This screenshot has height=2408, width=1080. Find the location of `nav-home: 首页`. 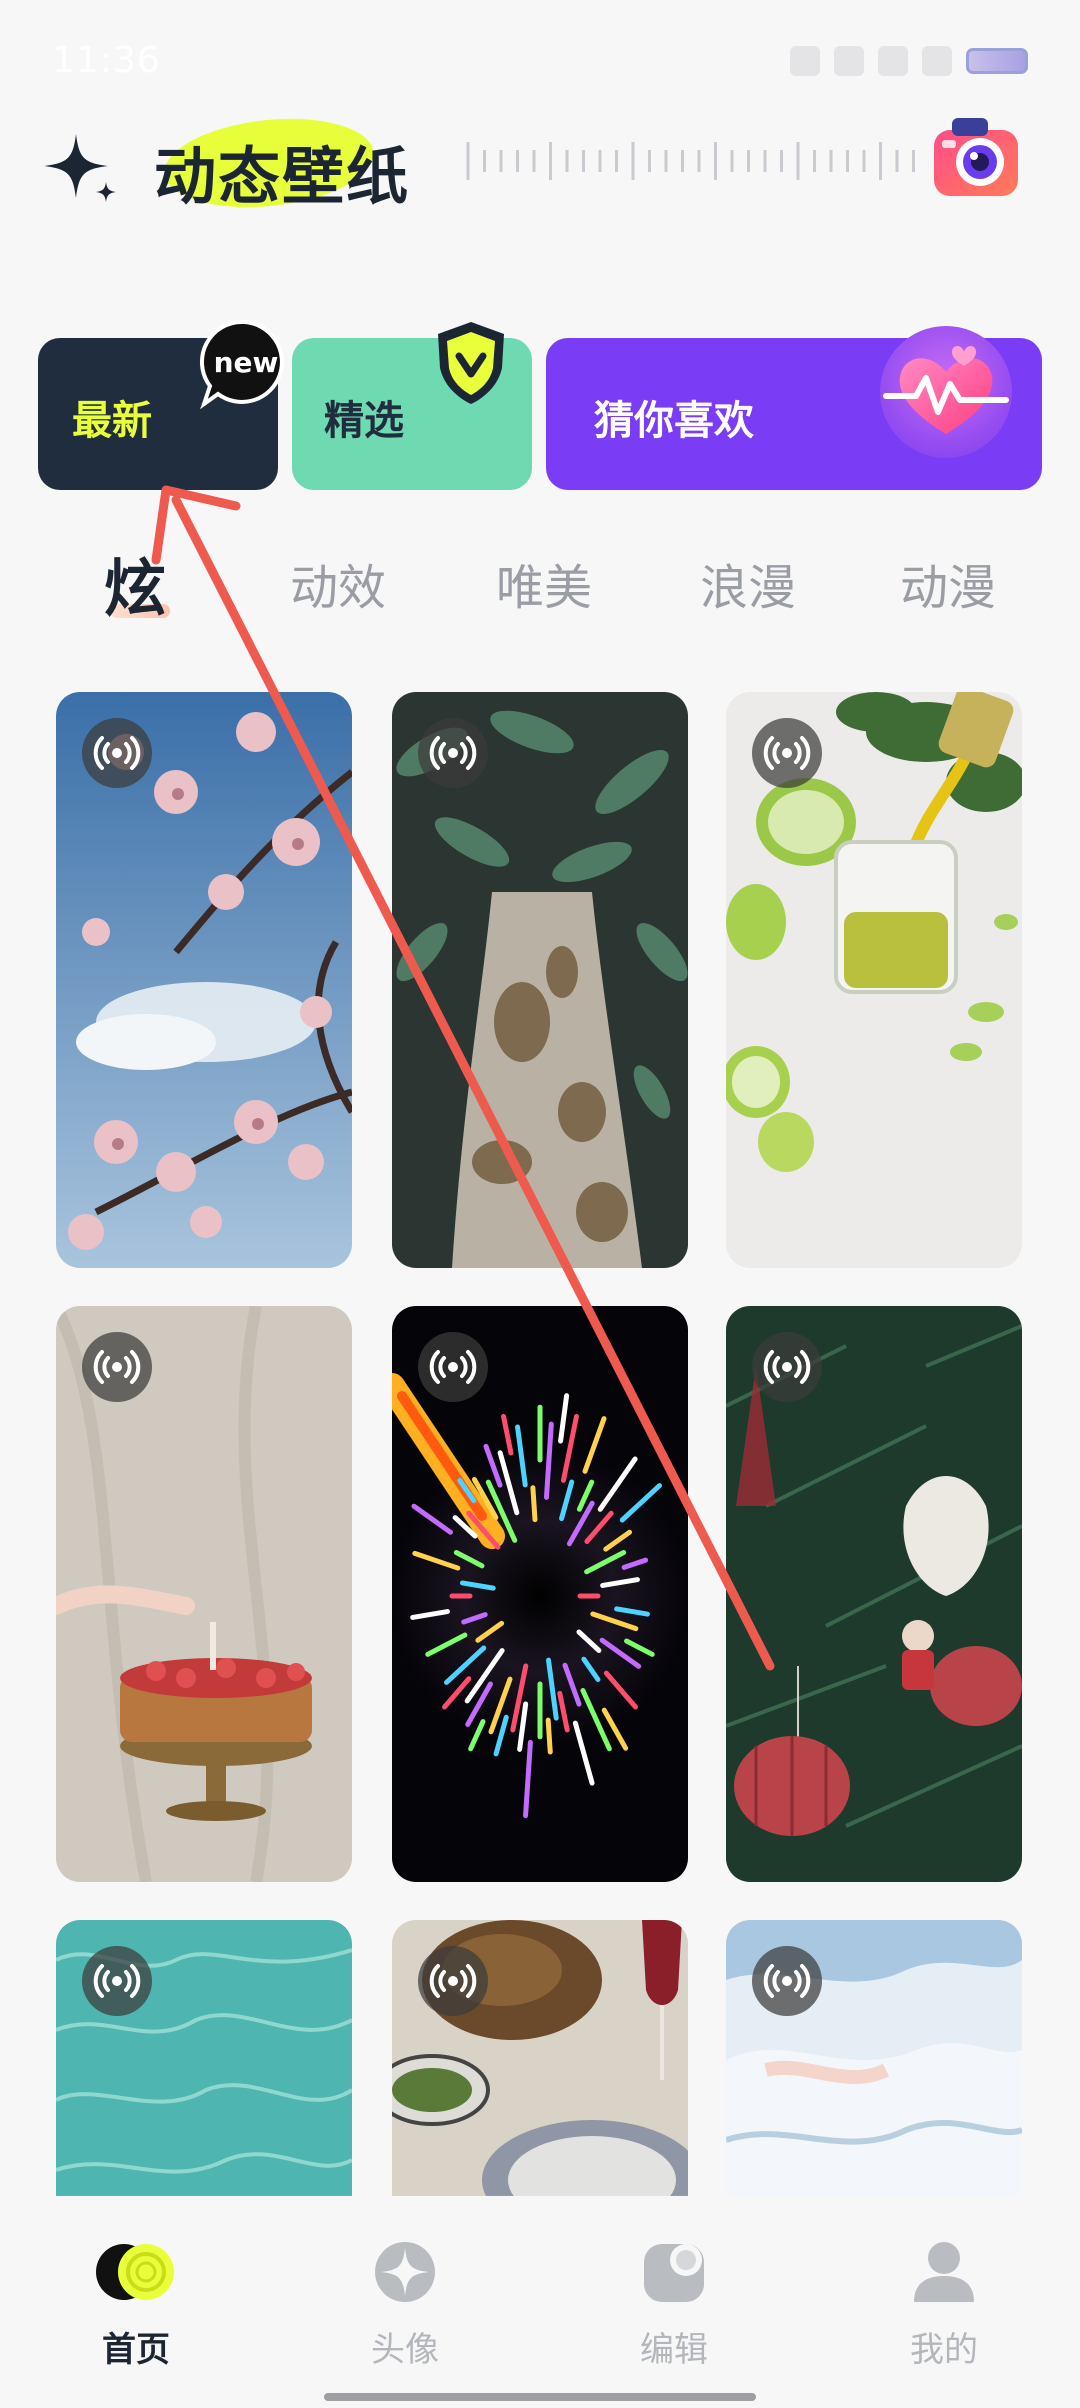

nav-home: 首页 is located at coordinates (136, 2305).